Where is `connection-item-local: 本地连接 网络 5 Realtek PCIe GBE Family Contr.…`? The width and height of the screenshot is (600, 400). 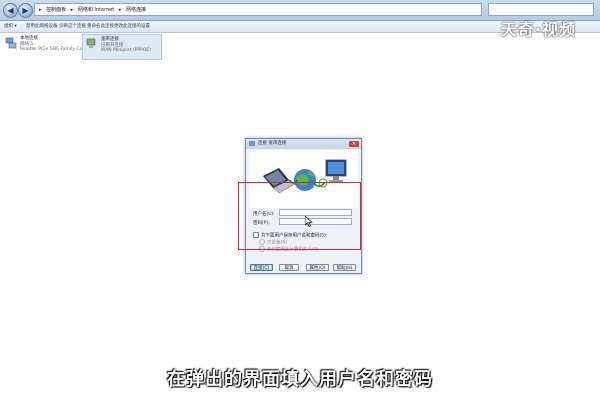 connection-item-local: 本地连接 网络 5 Realtek PCIe GBE Family Contr.… is located at coordinates (47, 47).